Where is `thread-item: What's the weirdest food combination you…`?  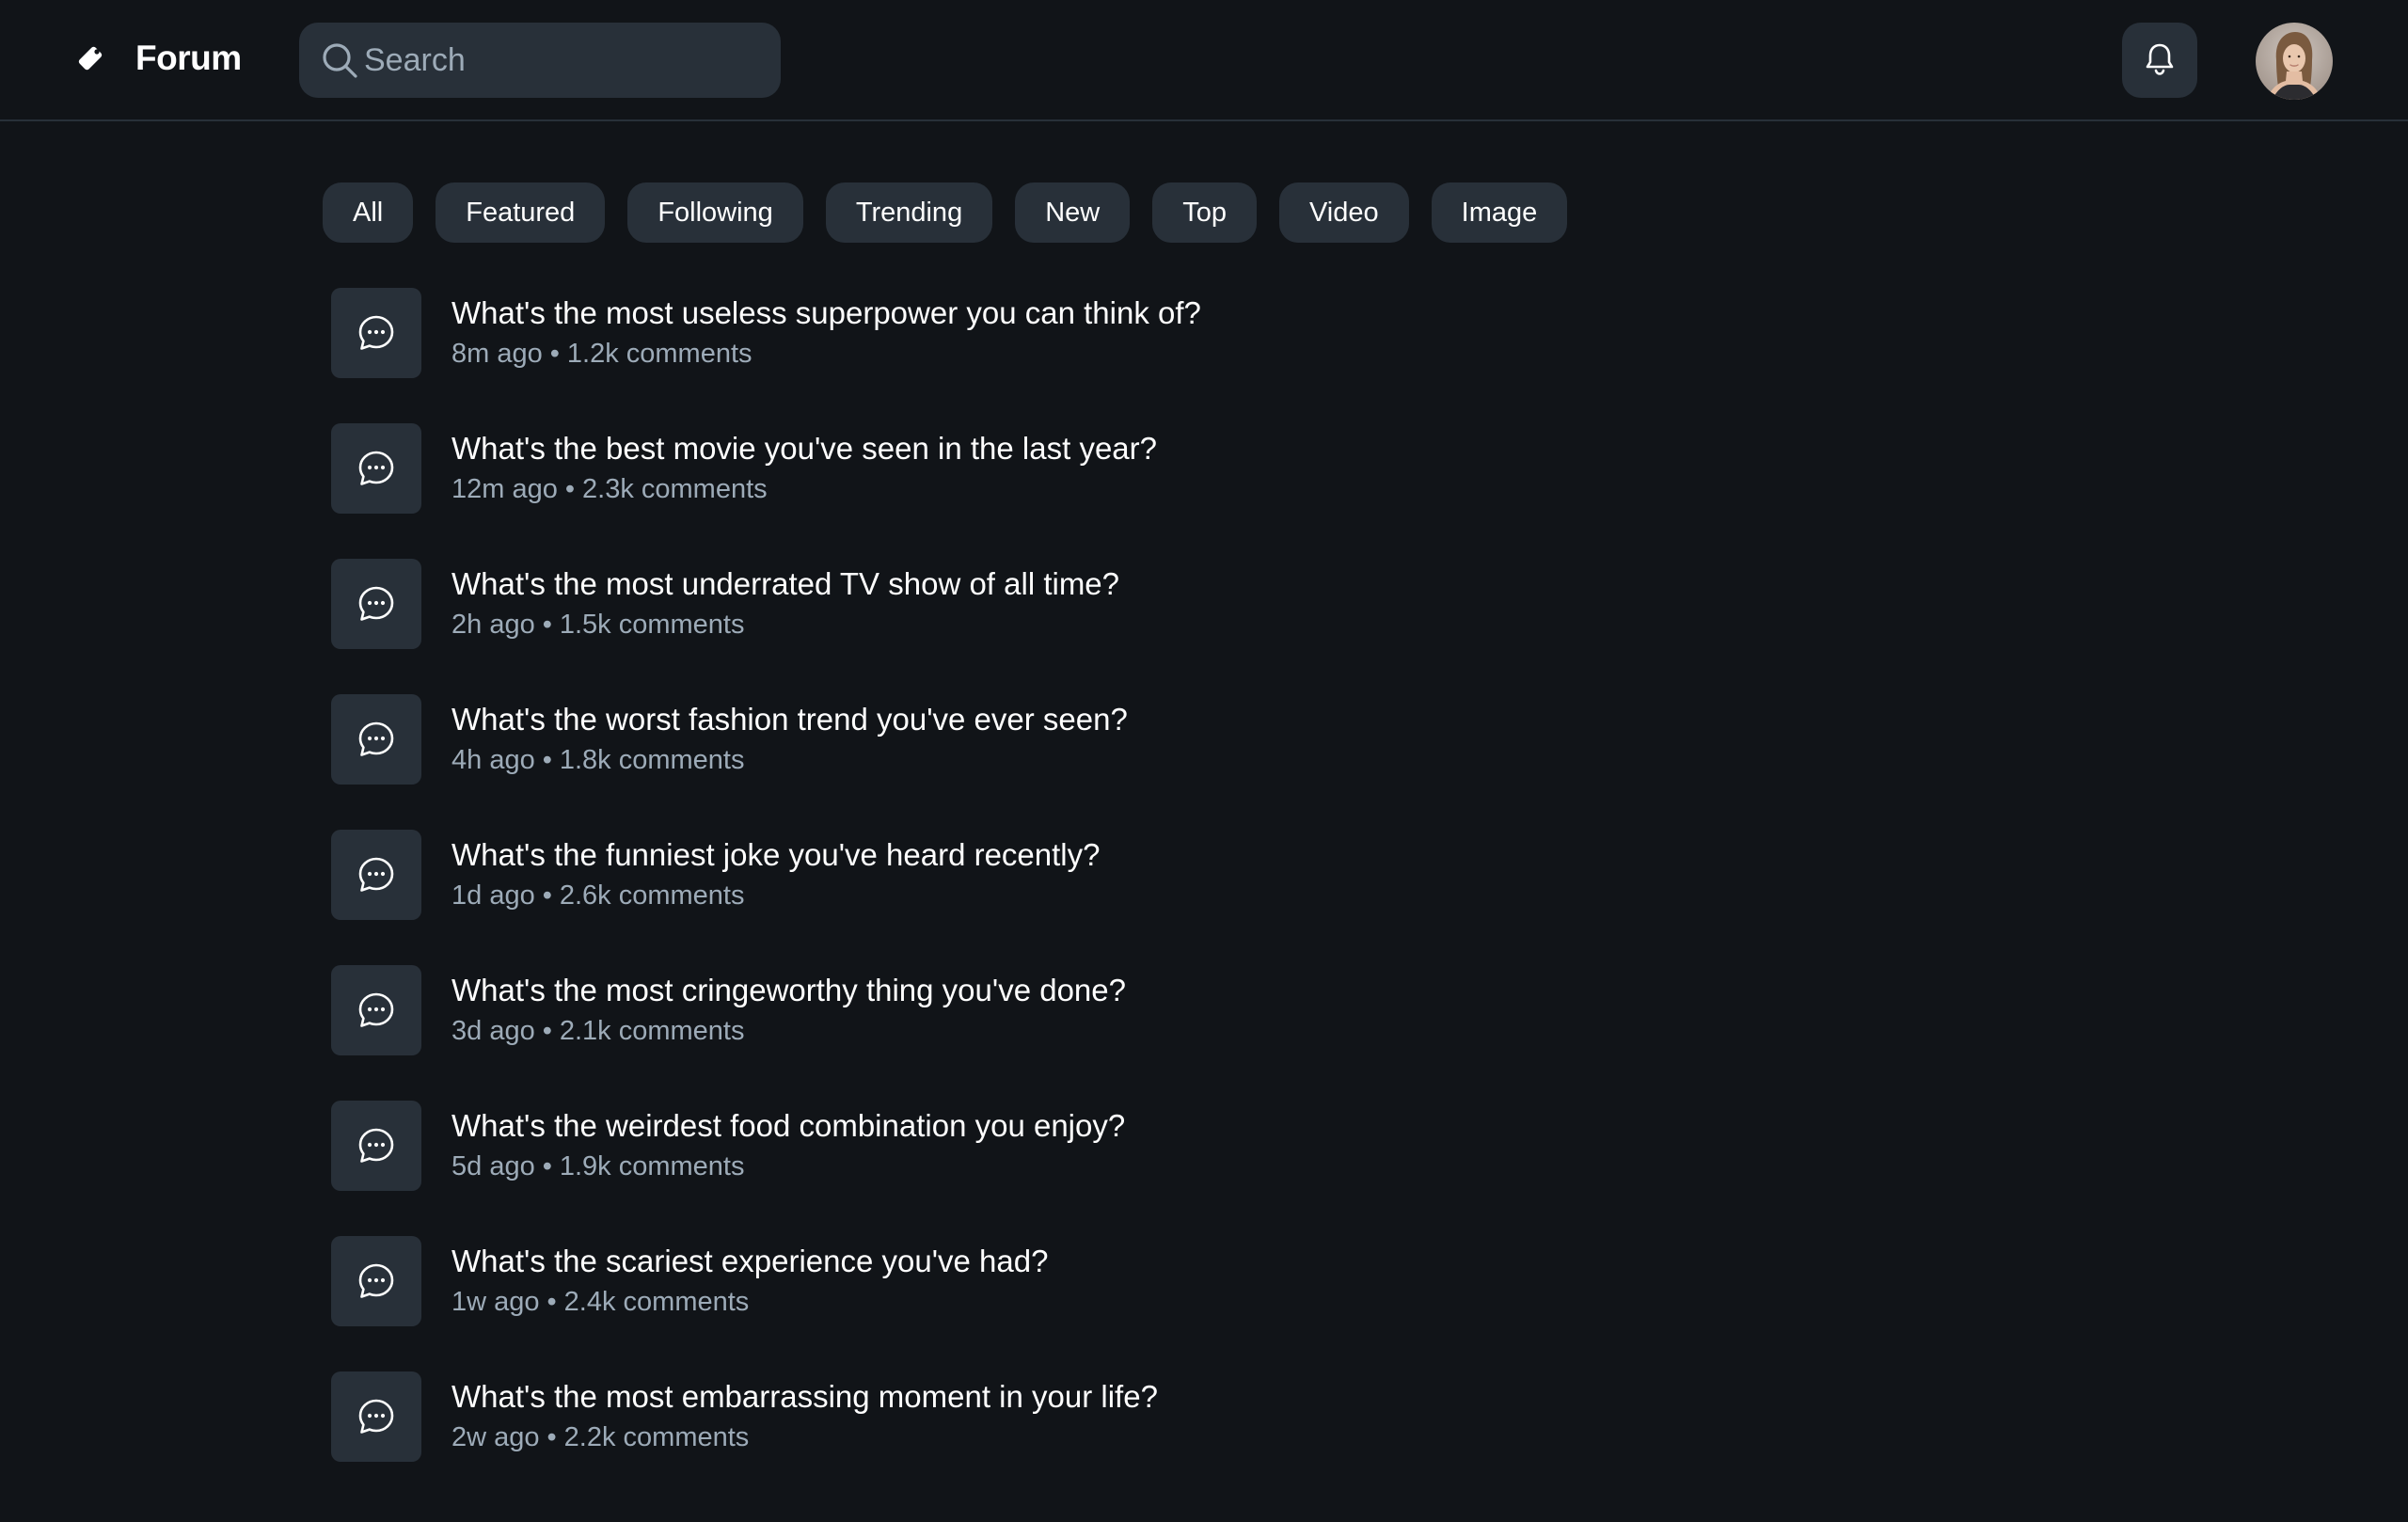
thread-item: What's the weirdest food combination you… is located at coordinates (1177, 1169).